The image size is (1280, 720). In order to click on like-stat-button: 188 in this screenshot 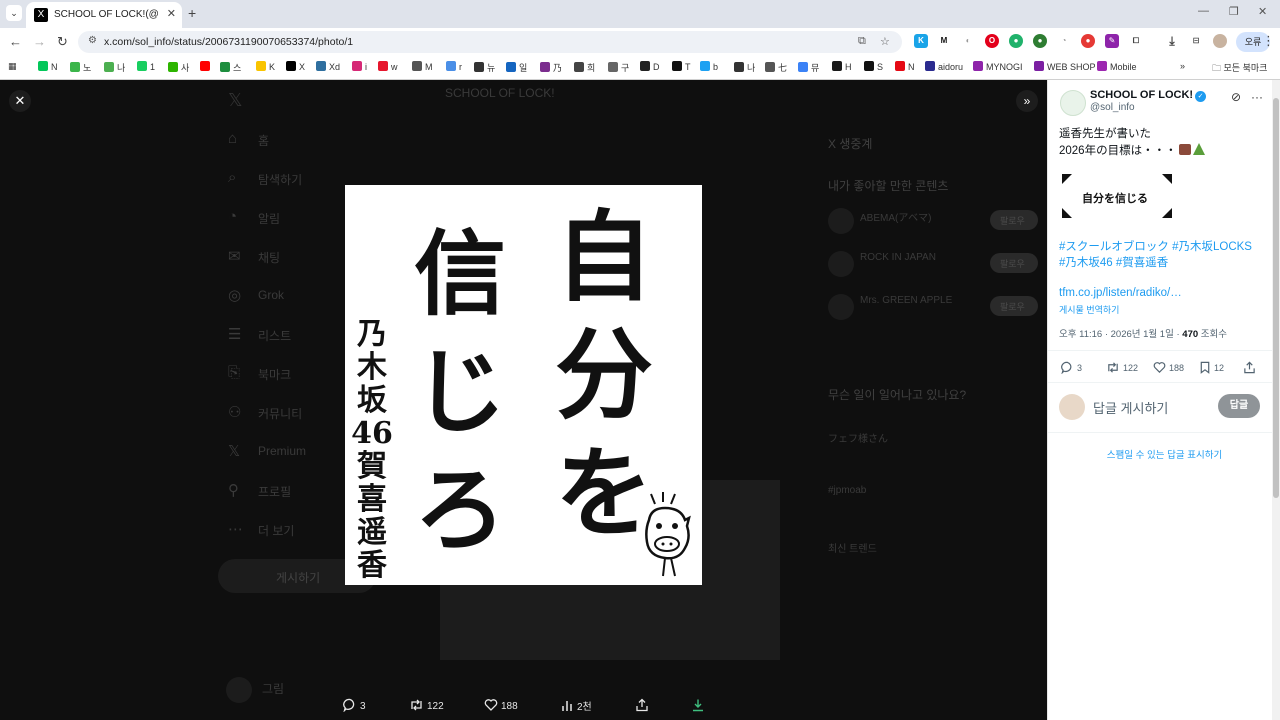, I will do `click(1168, 367)`.